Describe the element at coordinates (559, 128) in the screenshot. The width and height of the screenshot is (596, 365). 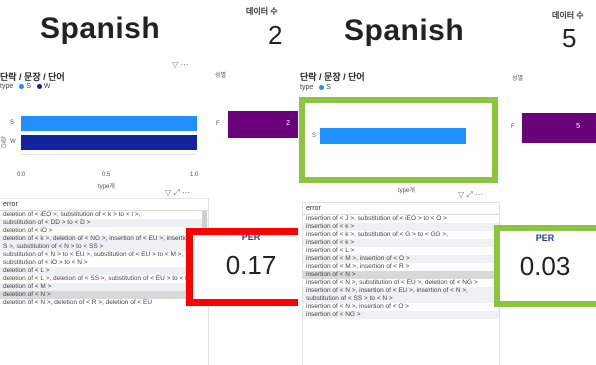
I see `gender-bar-f: 5` at that location.